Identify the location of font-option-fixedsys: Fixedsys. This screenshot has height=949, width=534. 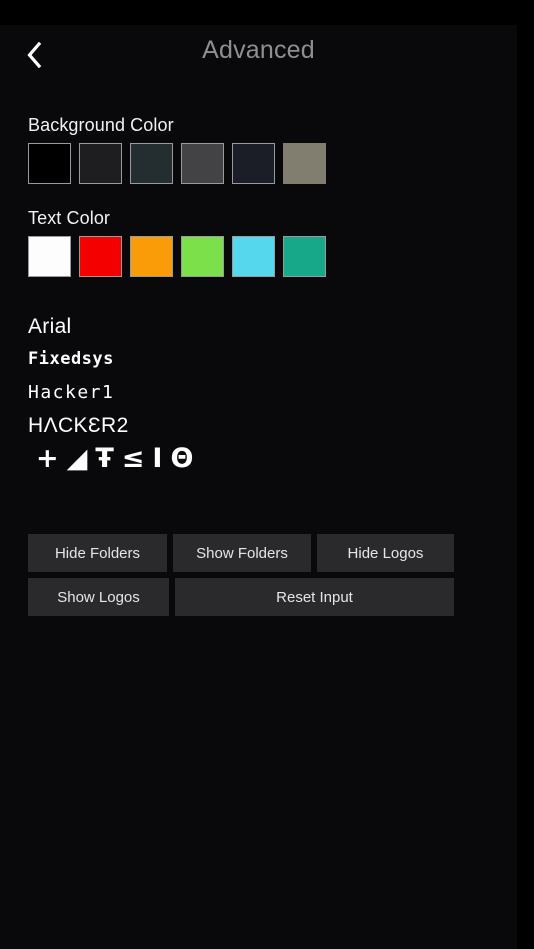
(238, 359).